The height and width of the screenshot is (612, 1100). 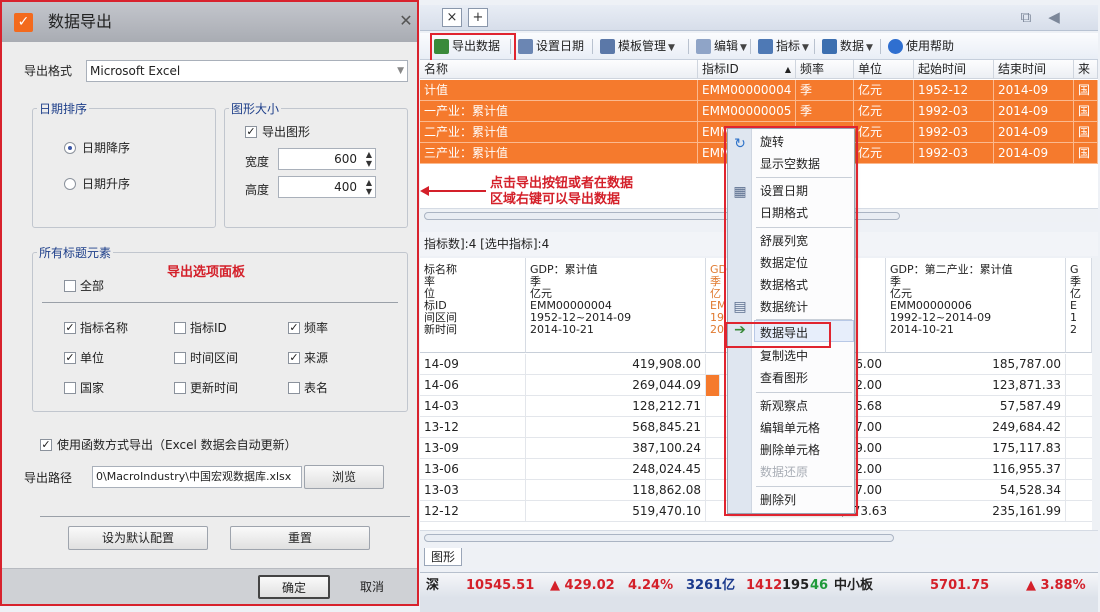 I want to click on template-manage-button: 模板管理 ▼, so click(x=637, y=47).